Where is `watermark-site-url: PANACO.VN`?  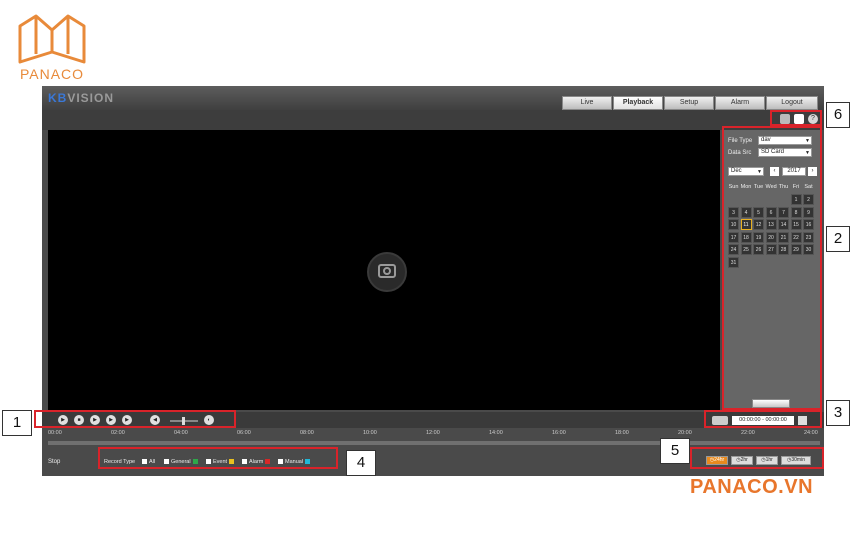
watermark-site-url: PANACO.VN is located at coordinates (752, 487).